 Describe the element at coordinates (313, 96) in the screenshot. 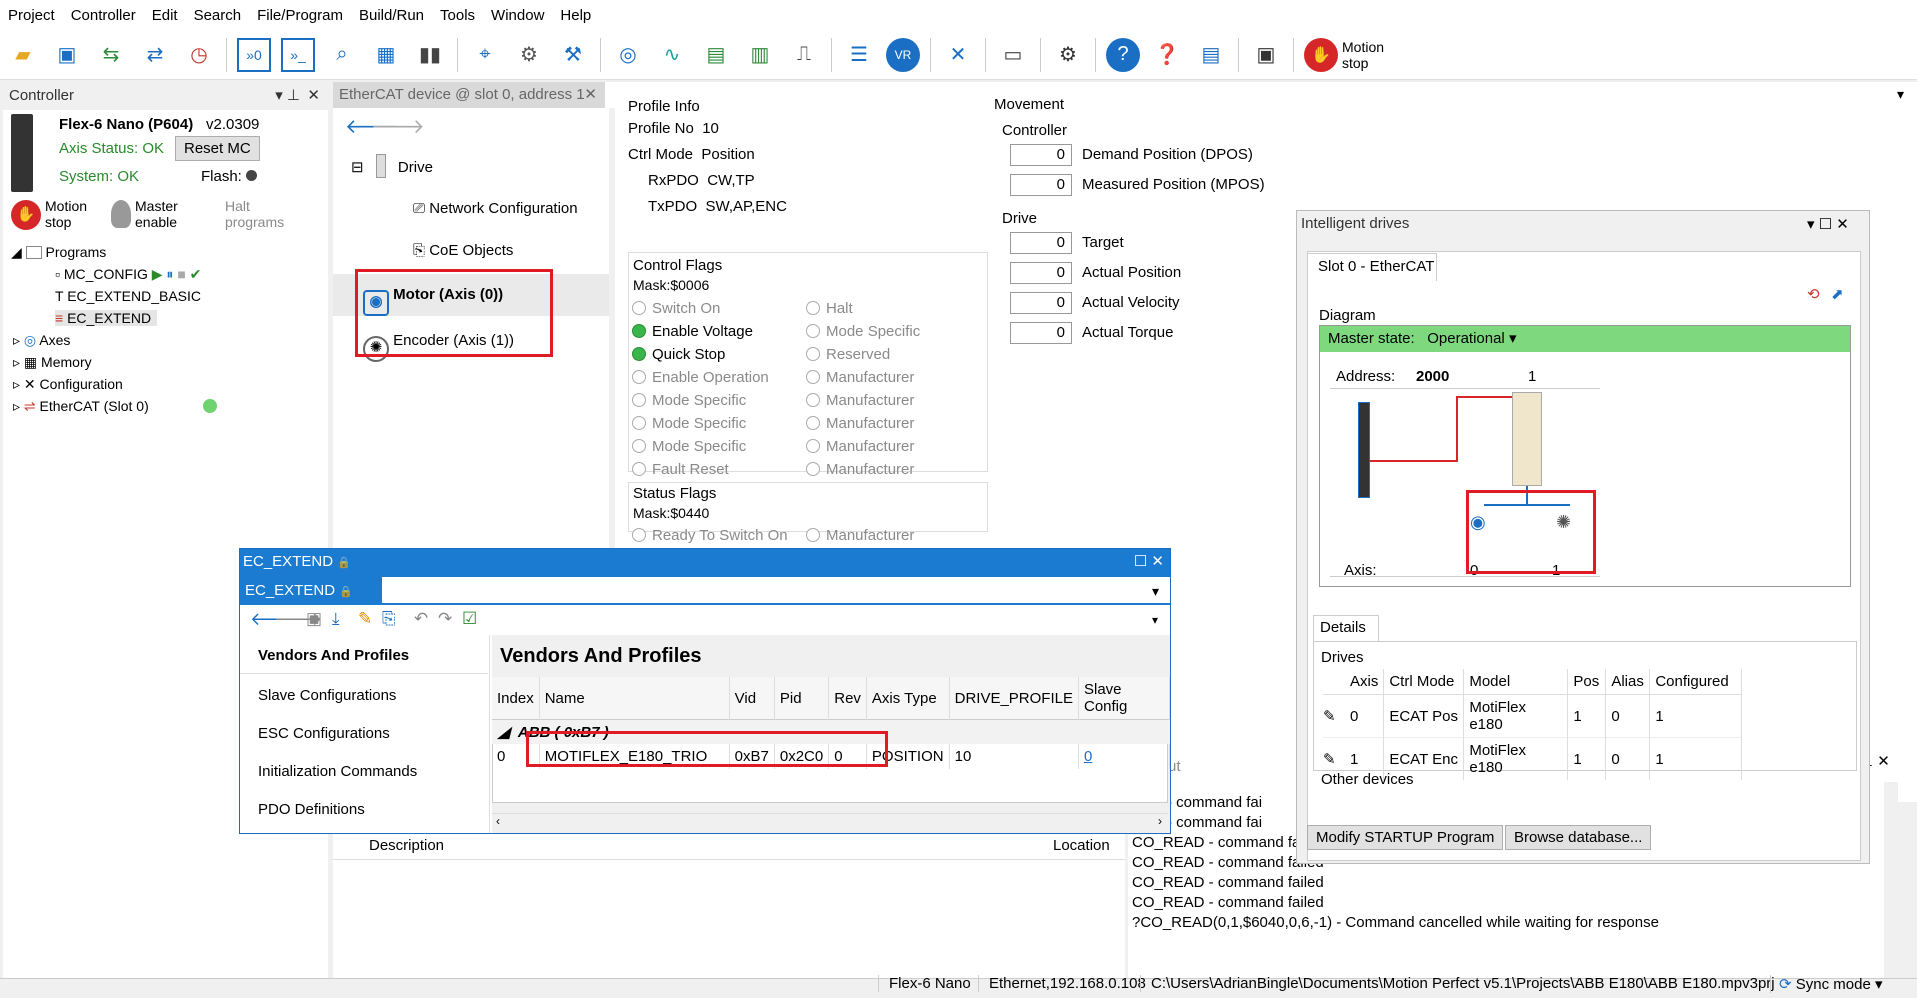

I see `close-icon: ✕` at that location.